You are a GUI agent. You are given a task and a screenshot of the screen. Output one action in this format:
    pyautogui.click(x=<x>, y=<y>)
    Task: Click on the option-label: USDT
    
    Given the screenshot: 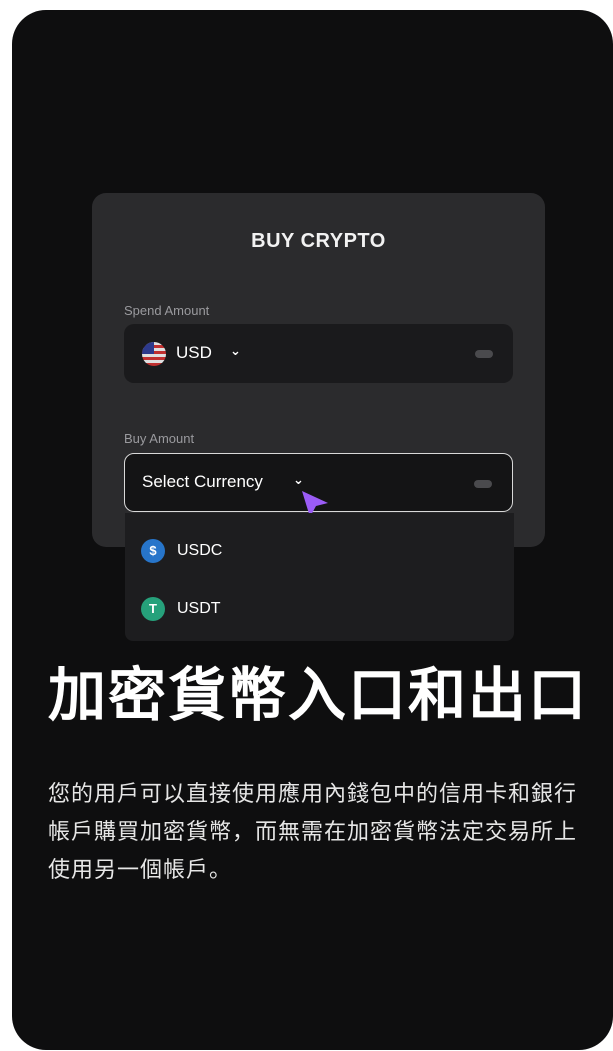 What is the action you would take?
    pyautogui.click(x=199, y=608)
    